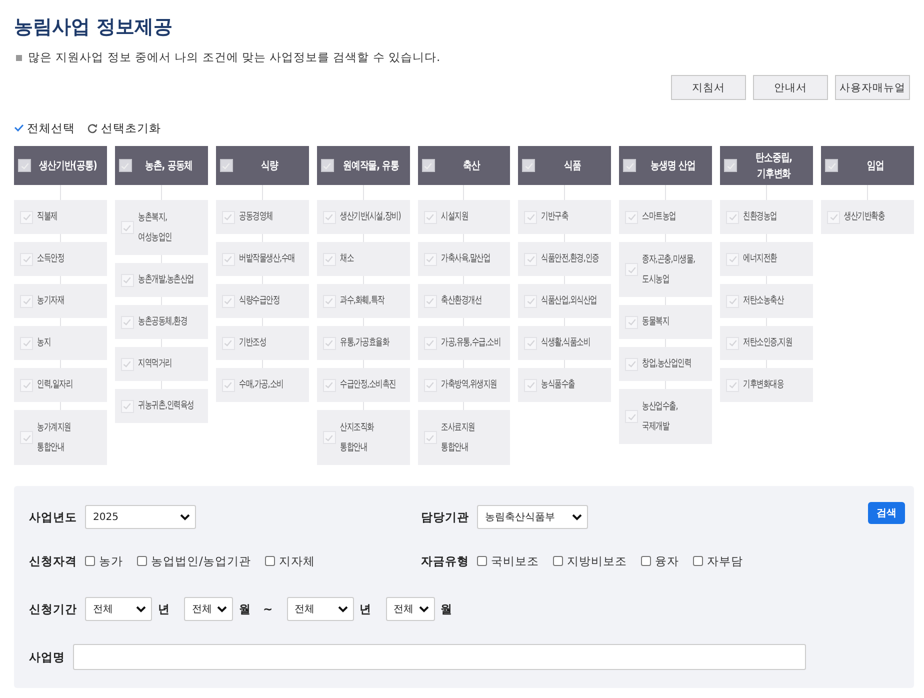 This screenshot has height=698, width=924. What do you see at coordinates (161, 406) in the screenshot?
I see `category-item: 귀농귀촌,인력육성` at bounding box center [161, 406].